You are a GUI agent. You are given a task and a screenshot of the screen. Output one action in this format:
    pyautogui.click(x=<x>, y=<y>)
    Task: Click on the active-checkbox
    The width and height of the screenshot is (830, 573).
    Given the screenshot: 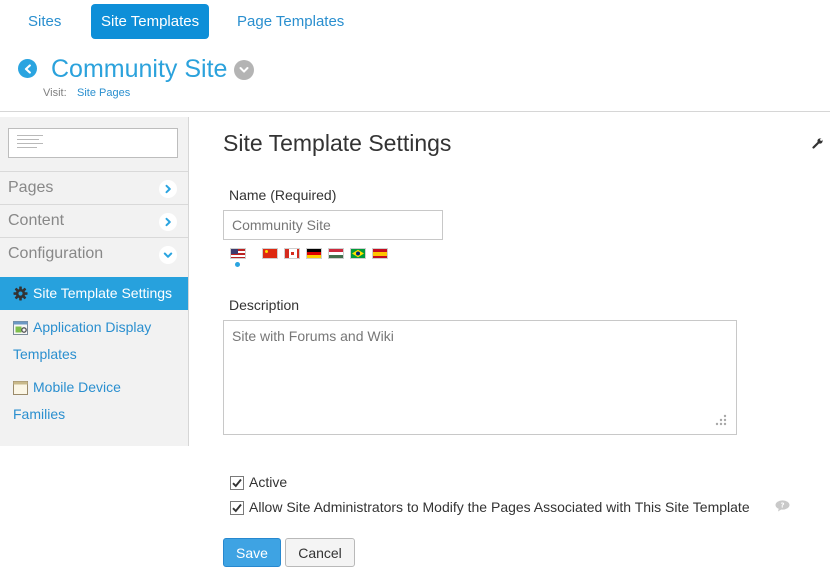 What is the action you would take?
    pyautogui.click(x=237, y=483)
    